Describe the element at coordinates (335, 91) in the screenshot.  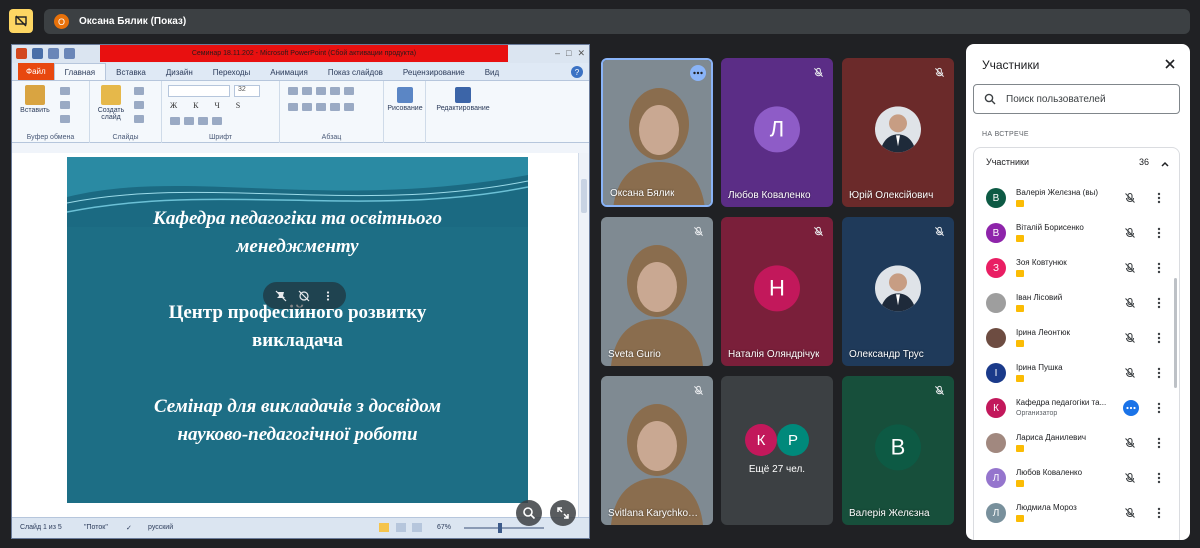
I see `outdent-icon` at that location.